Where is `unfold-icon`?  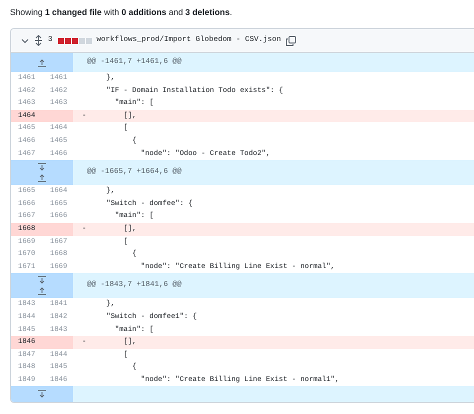
unfold-icon is located at coordinates (38, 40).